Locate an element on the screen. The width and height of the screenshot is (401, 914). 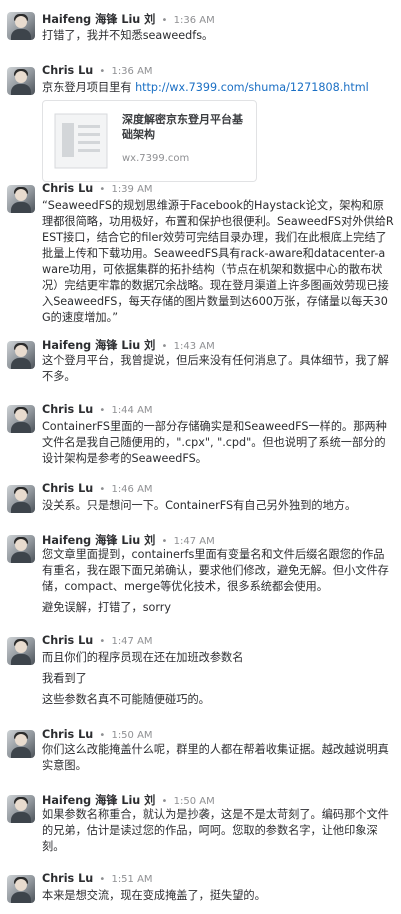
message-header: Chris Lu • 1:50 AM is located at coordinates (97, 734).